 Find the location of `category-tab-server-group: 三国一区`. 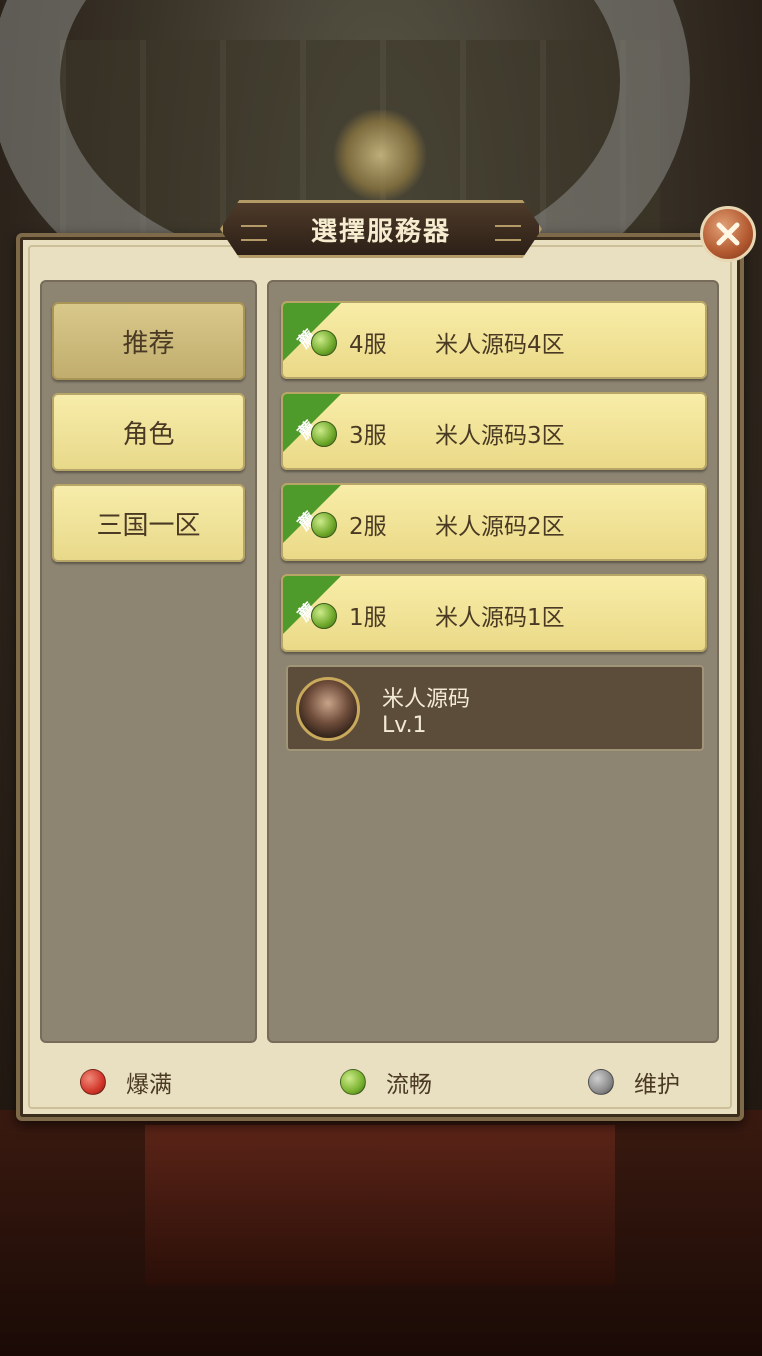

category-tab-server-group: 三国一区 is located at coordinates (148, 523).